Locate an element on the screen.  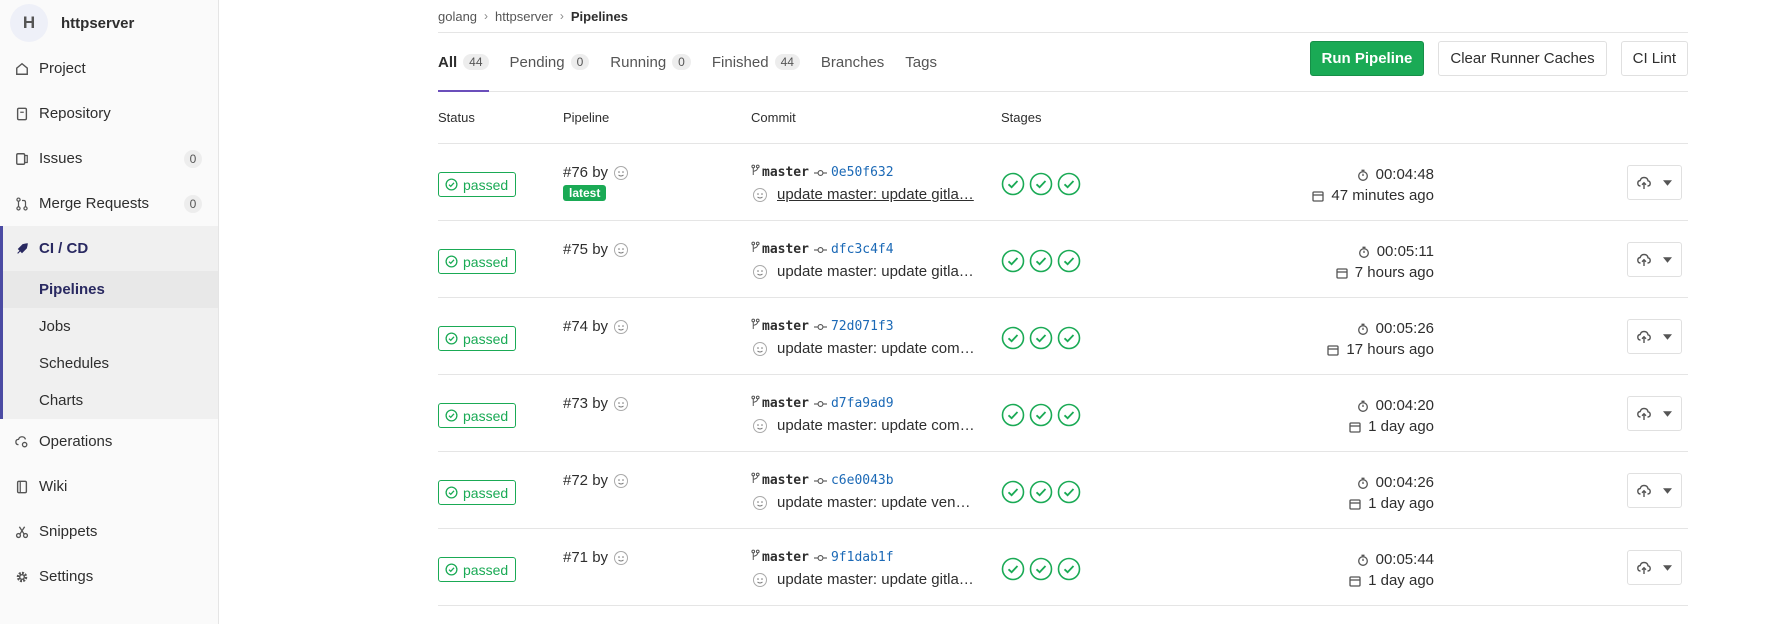
pipeline-id-link: #76 is located at coordinates (575, 172).